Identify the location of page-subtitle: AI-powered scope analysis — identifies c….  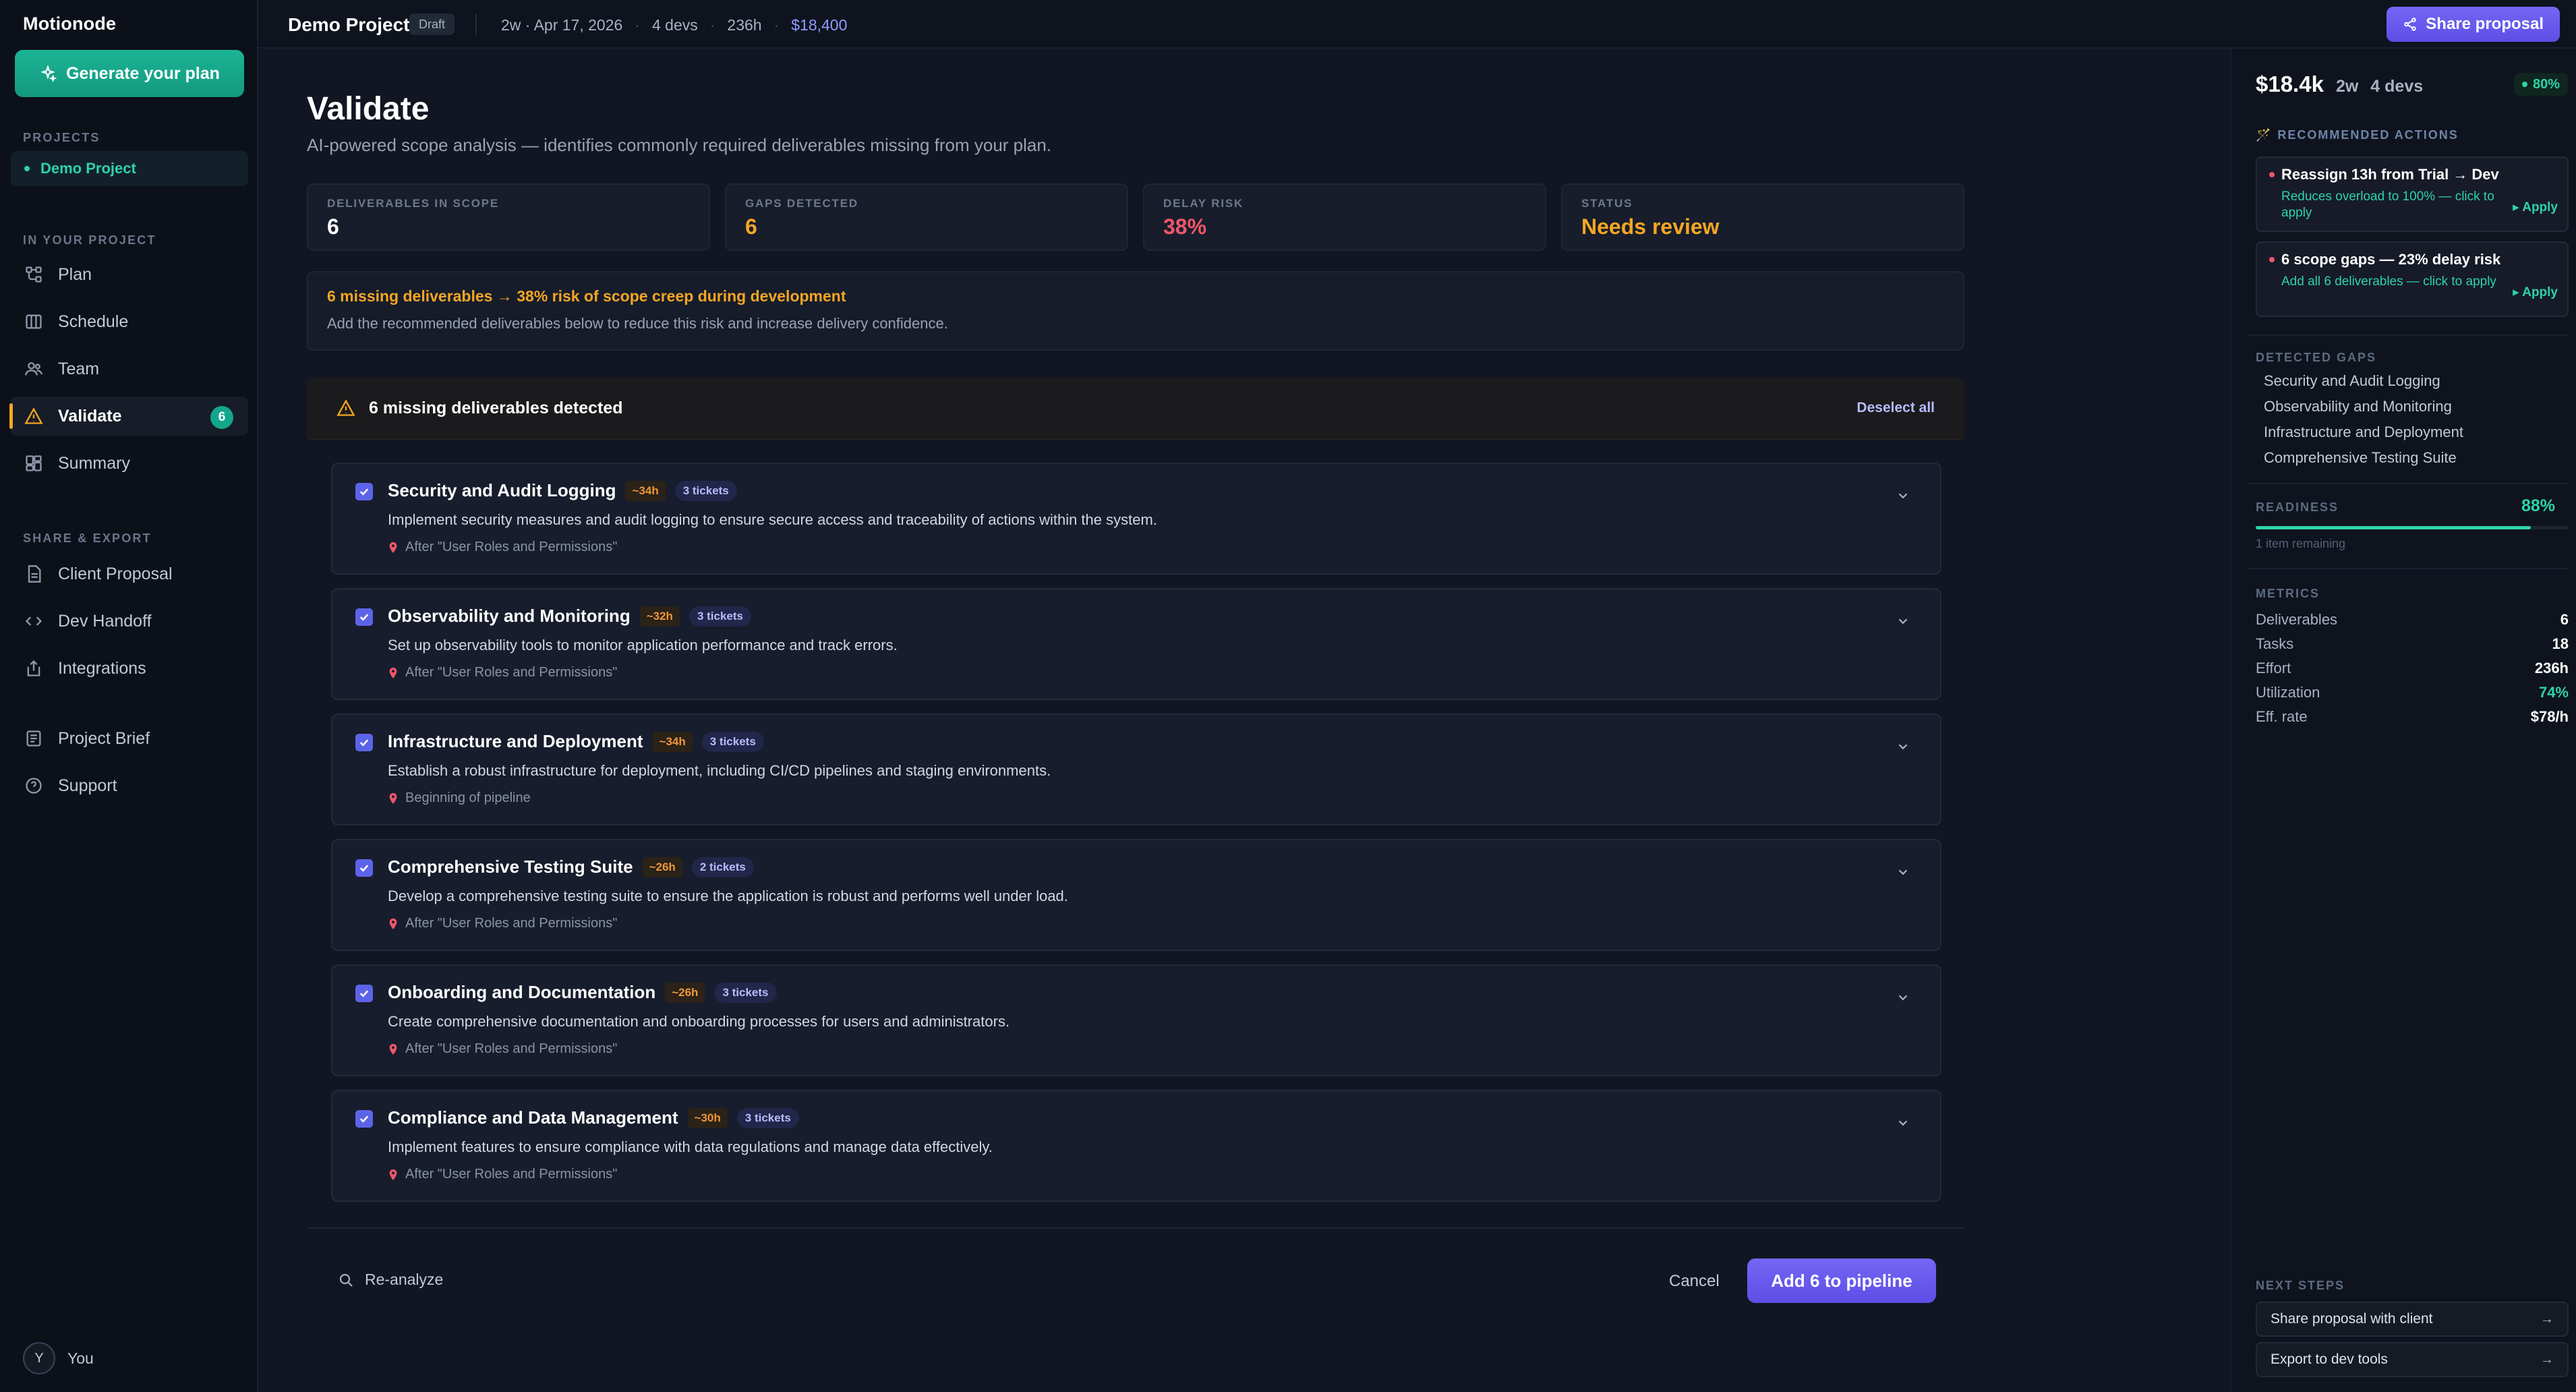
(679, 145).